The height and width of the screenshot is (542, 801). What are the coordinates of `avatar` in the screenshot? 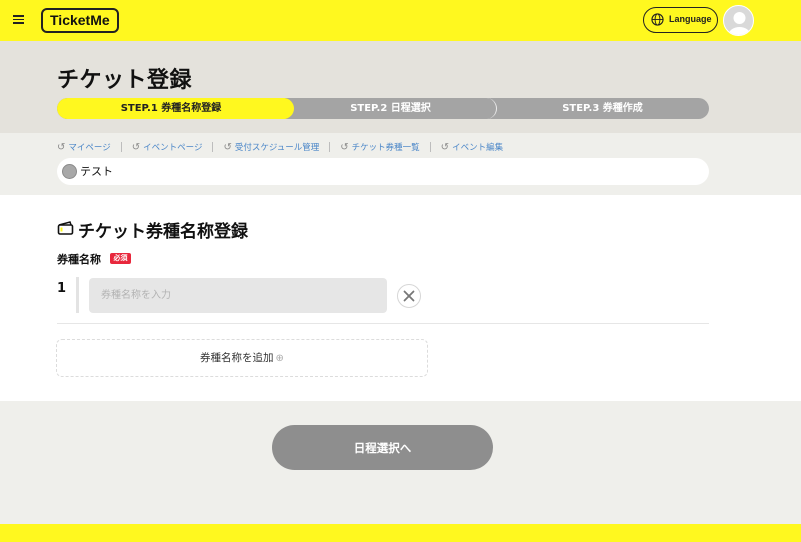 It's located at (738, 20).